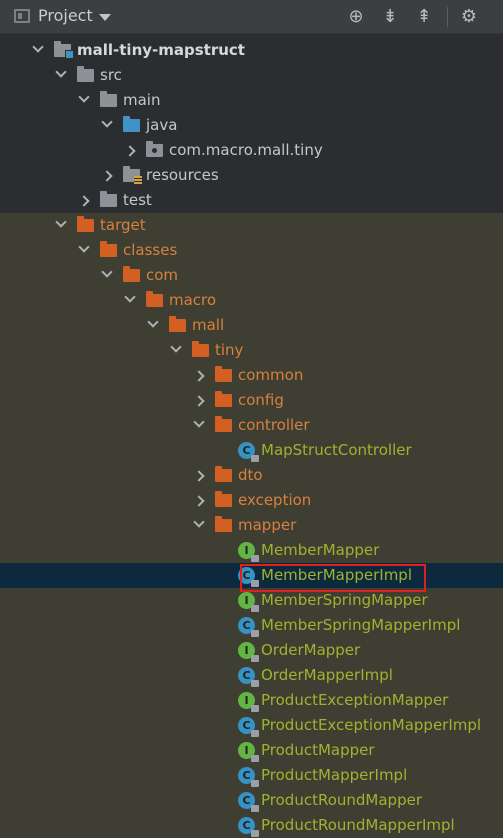 The image size is (503, 838). I want to click on tree-item-label: OrderMapper, so click(311, 650).